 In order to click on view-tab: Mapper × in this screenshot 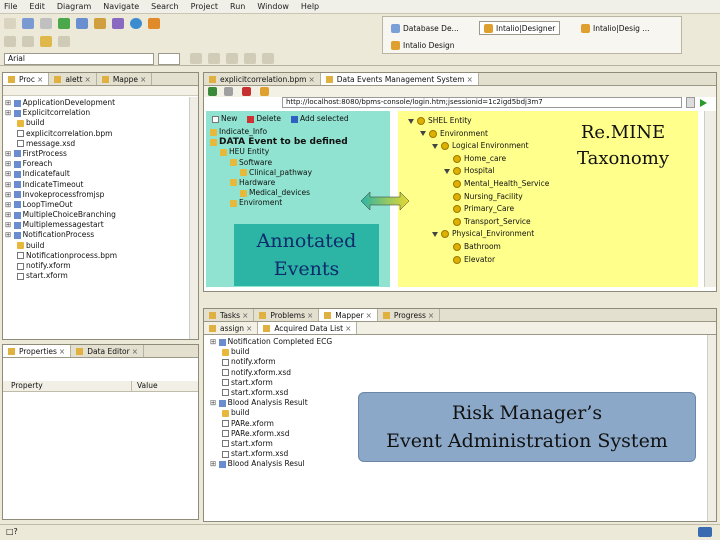, I will do `click(348, 315)`.